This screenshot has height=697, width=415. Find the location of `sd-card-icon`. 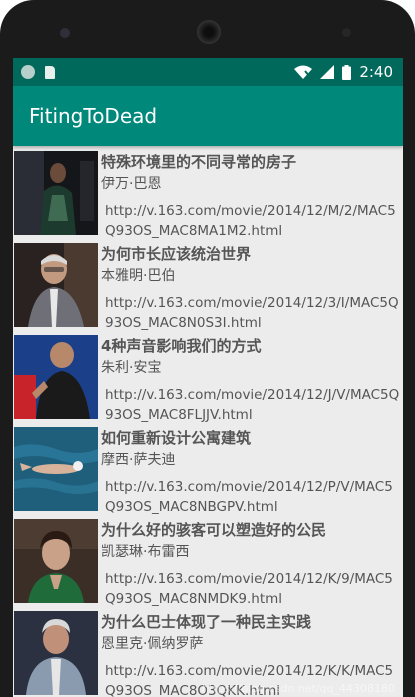

sd-card-icon is located at coordinates (50, 72).